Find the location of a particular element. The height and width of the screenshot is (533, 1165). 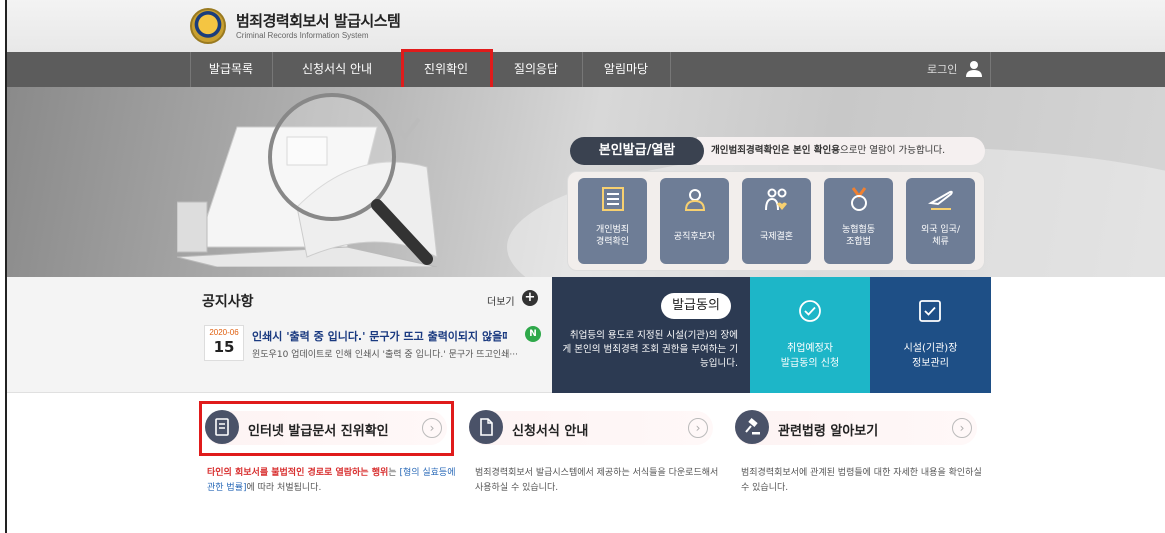

document-icon is located at coordinates (613, 199).